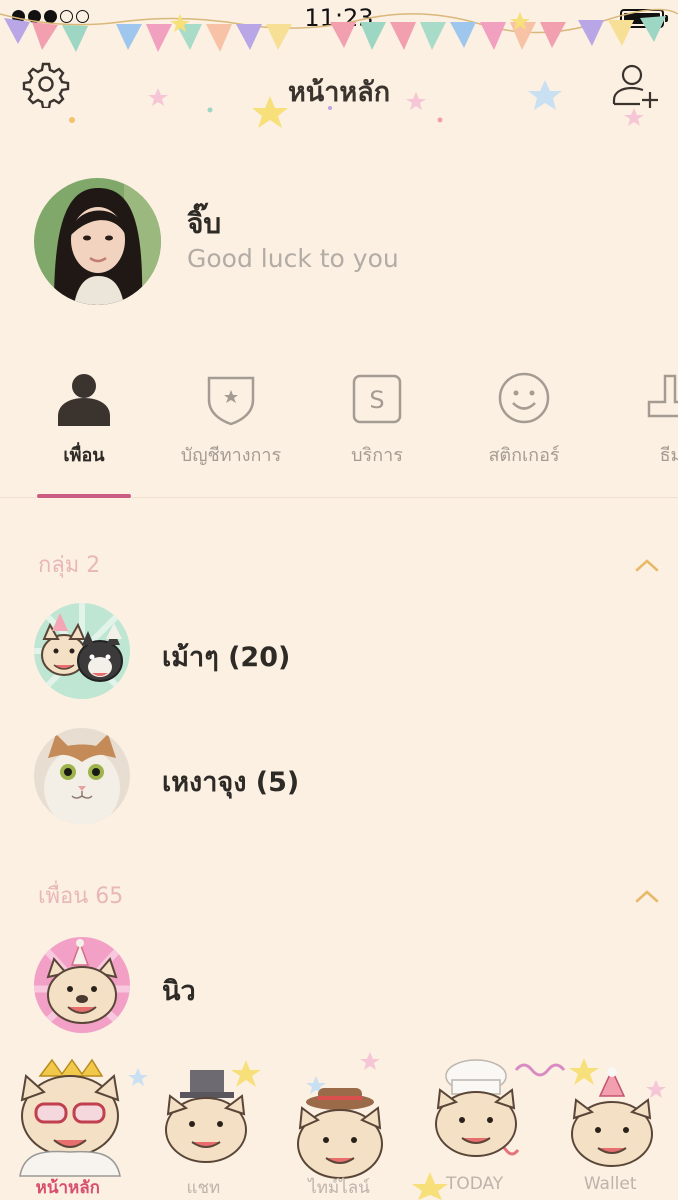 The height and width of the screenshot is (1200, 678). I want to click on tab-label: สติกเกอร์, so click(524, 455).